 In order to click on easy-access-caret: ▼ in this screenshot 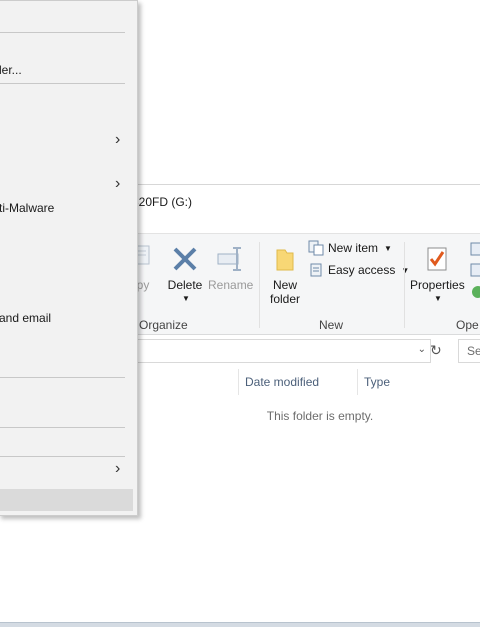, I will do `click(405, 270)`.